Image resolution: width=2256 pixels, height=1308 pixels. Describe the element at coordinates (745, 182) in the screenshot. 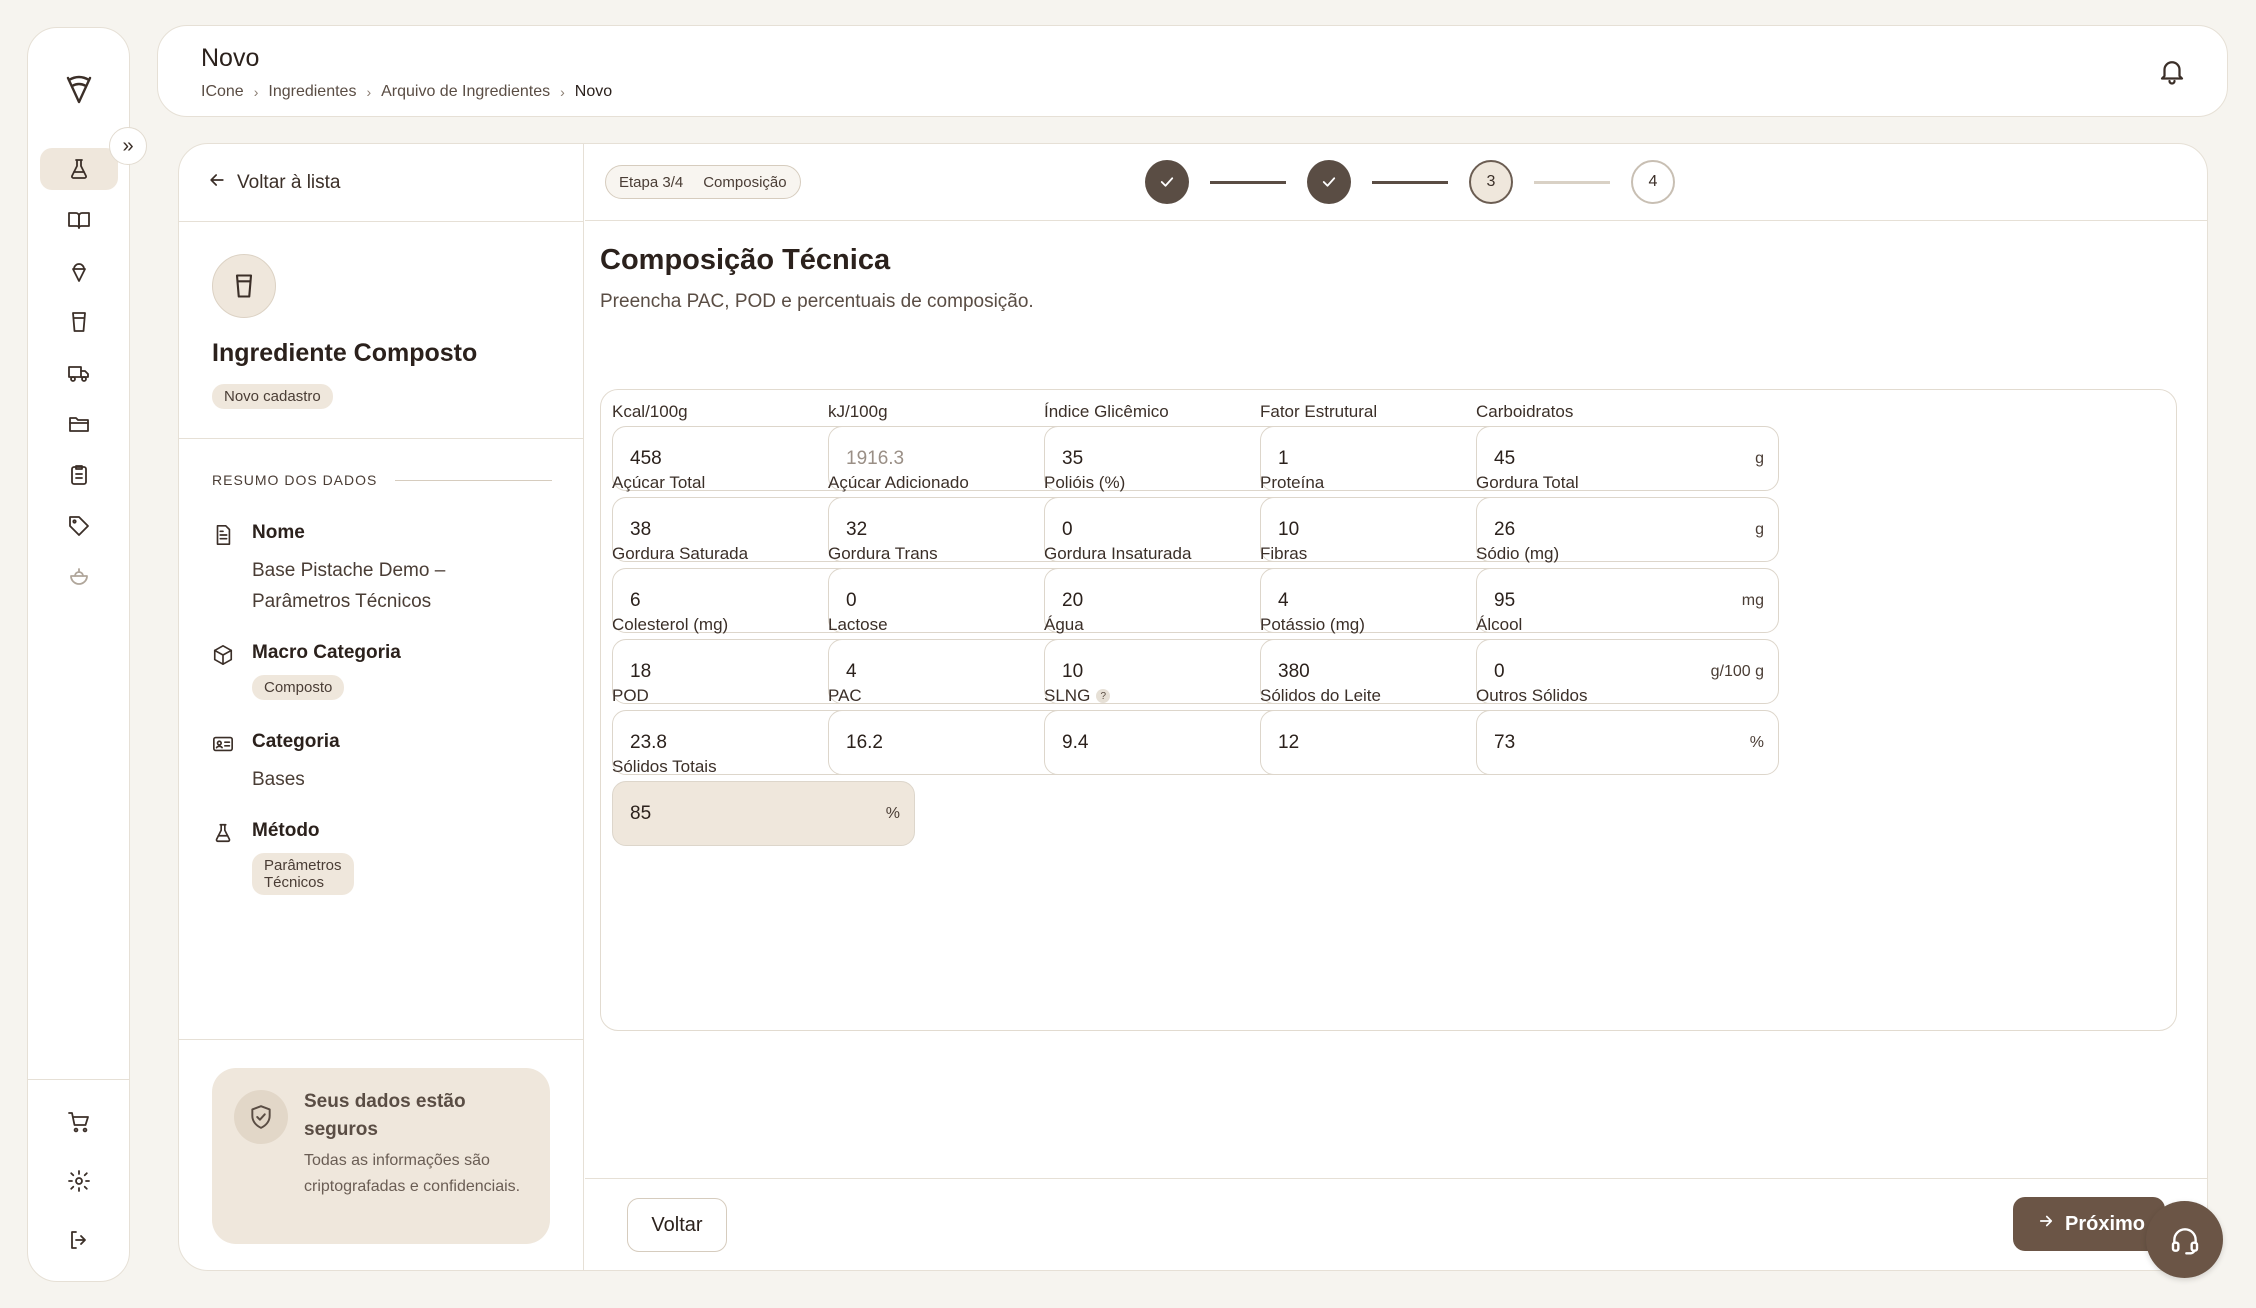

I see `step-name: Composição` at that location.